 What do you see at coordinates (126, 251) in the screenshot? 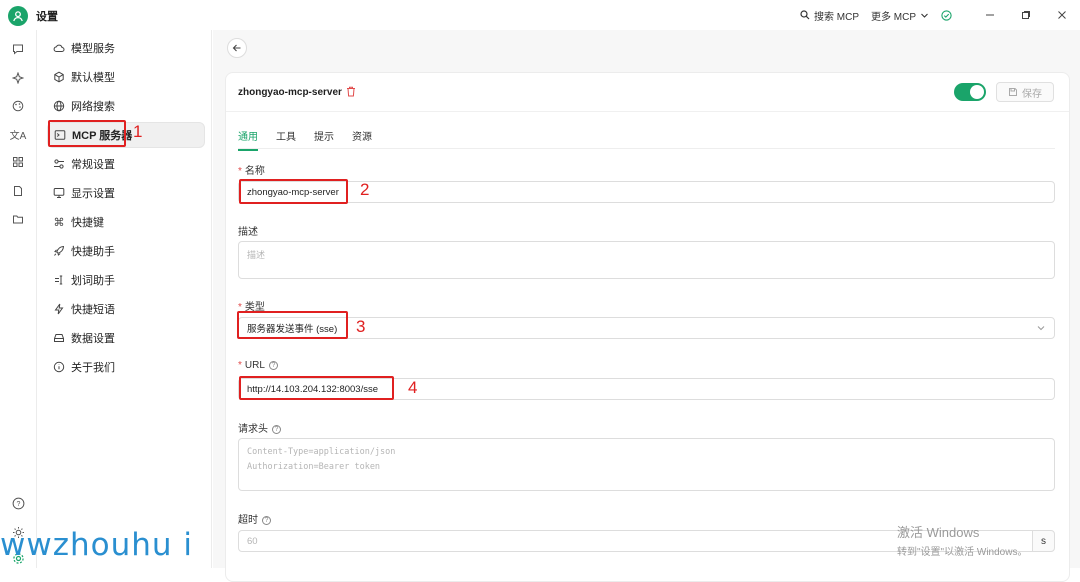
I see `sidebar-item-quick-assistant: 快捷助手` at bounding box center [126, 251].